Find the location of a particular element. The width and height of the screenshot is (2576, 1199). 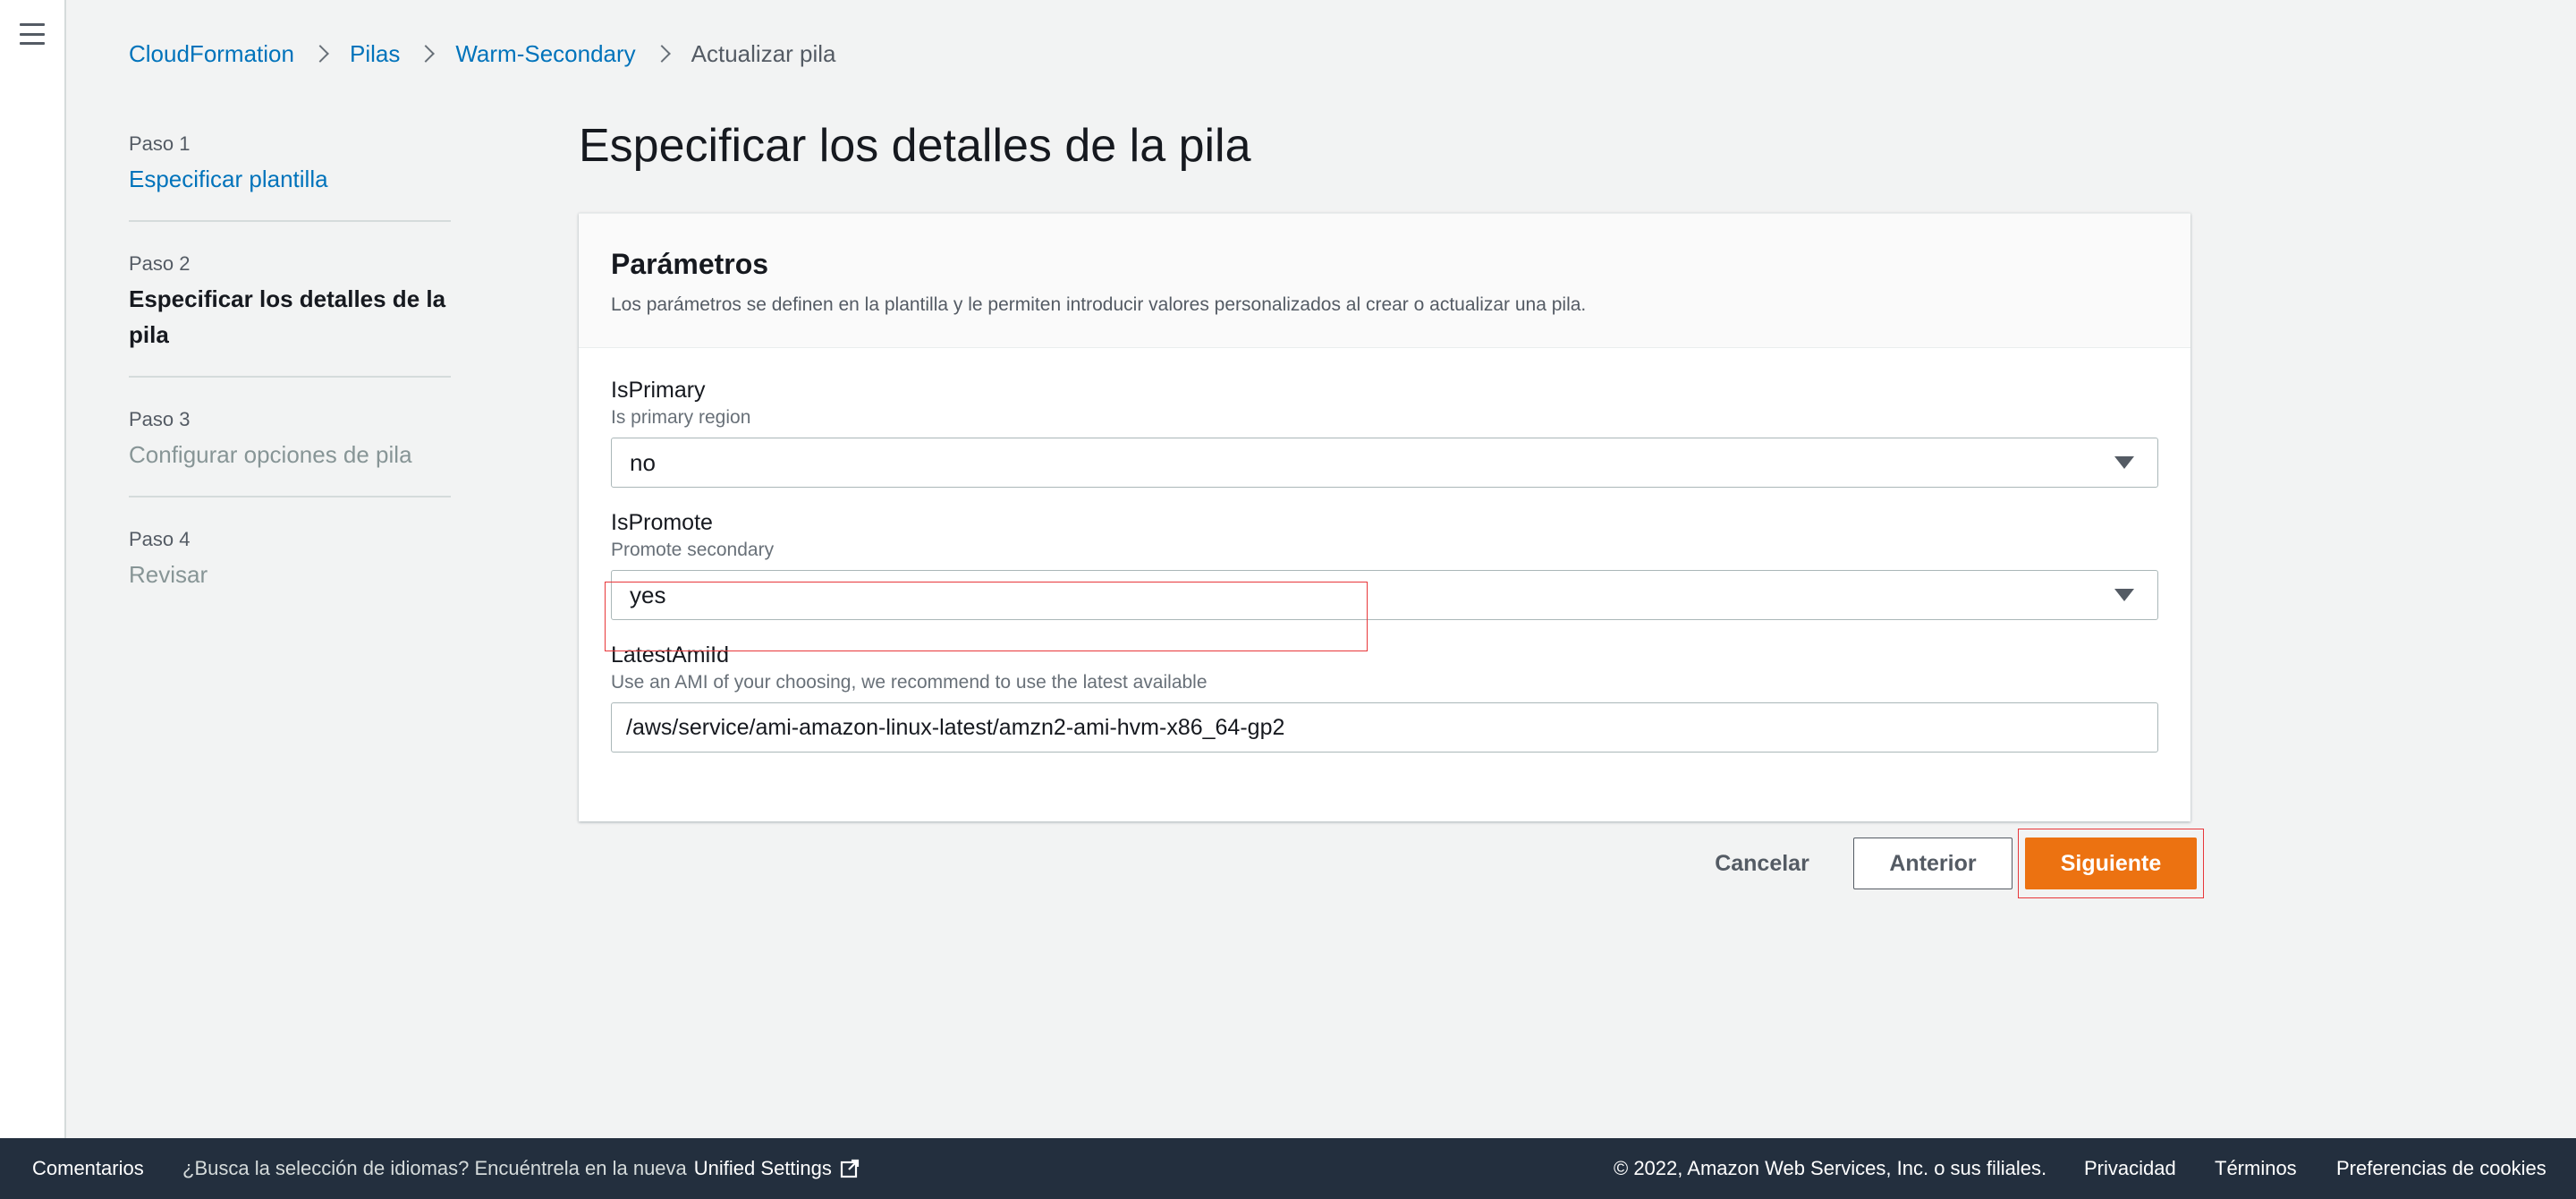

step-number: Paso 2 is located at coordinates (160, 263).